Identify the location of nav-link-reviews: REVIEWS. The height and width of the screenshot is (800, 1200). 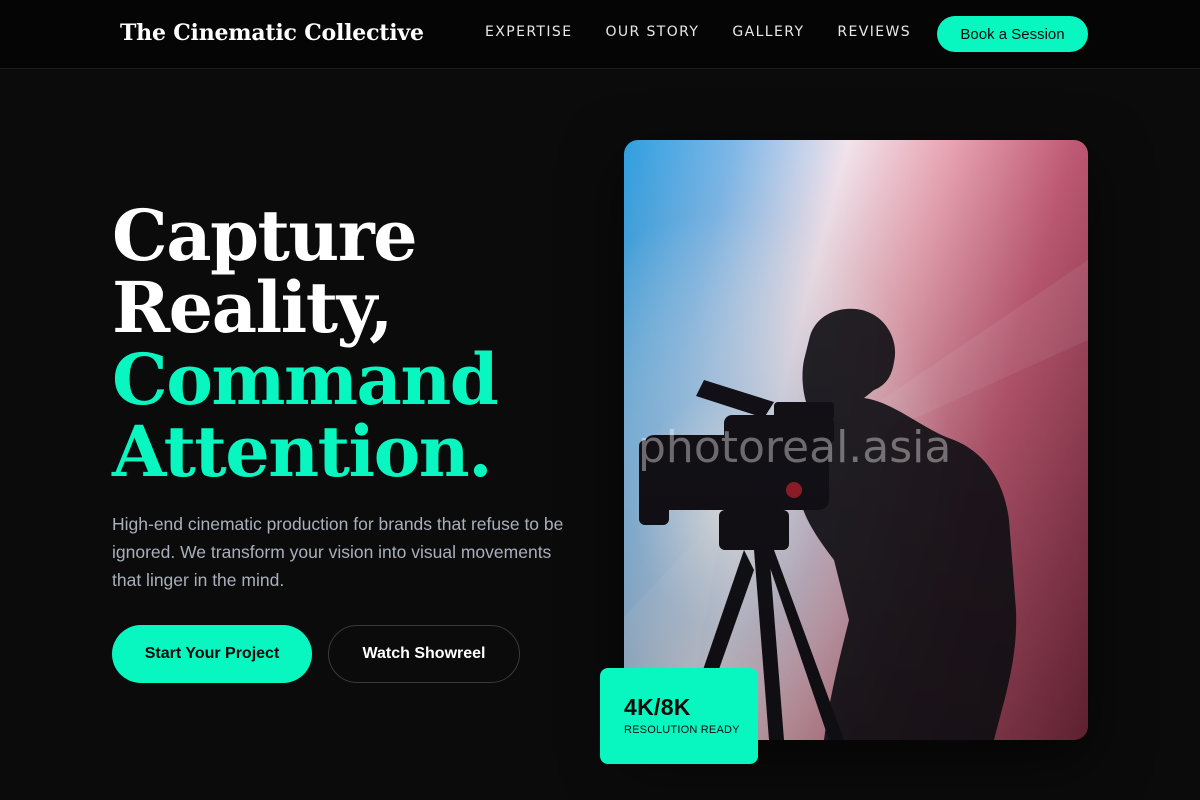
(874, 32).